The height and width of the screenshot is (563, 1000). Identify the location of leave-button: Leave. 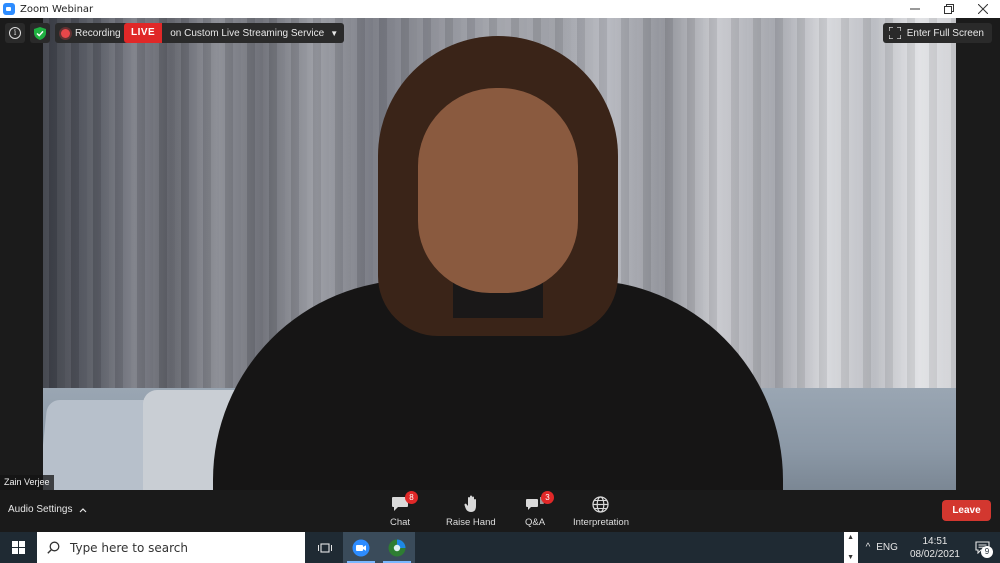
(966, 510).